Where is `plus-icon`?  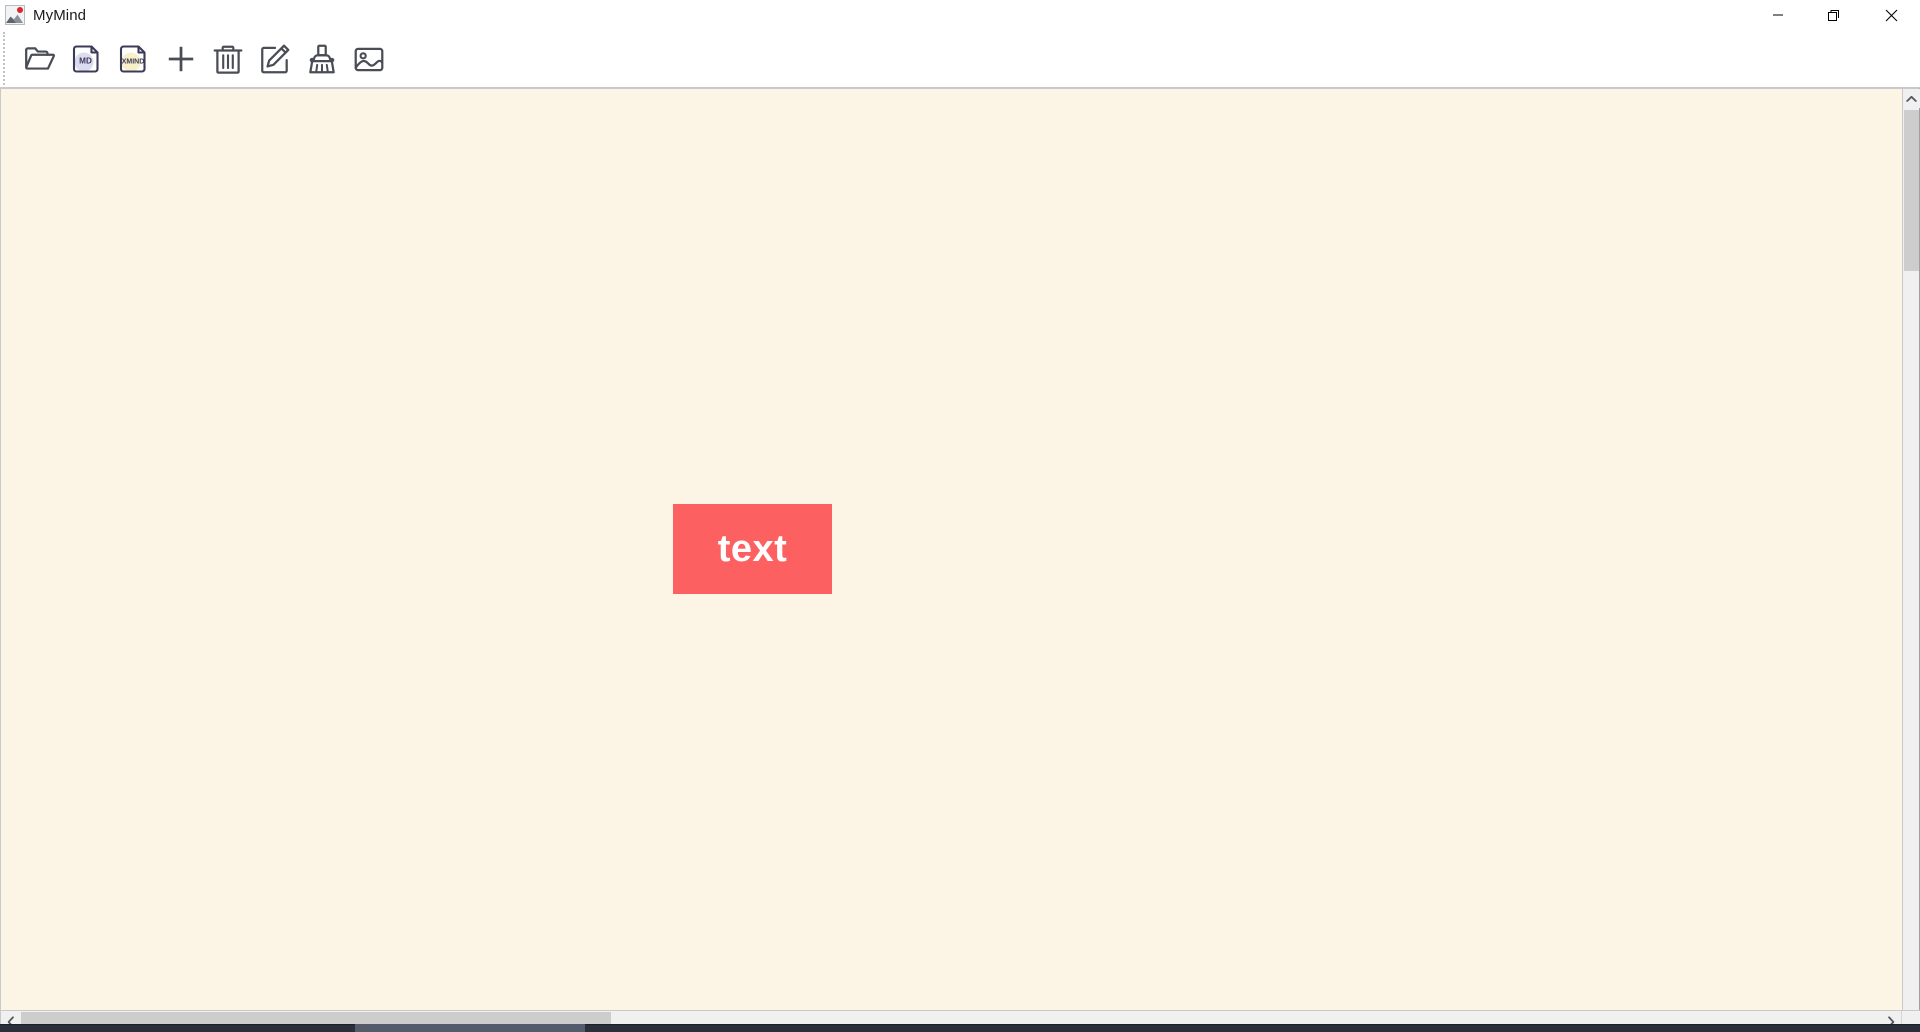 plus-icon is located at coordinates (180, 58).